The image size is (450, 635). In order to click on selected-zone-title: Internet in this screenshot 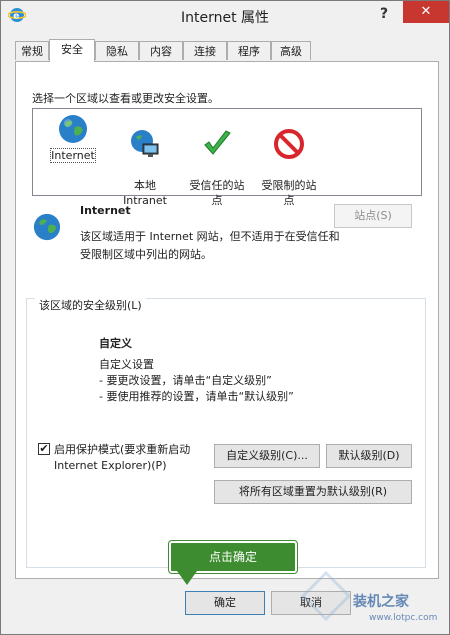, I will do `click(105, 210)`.